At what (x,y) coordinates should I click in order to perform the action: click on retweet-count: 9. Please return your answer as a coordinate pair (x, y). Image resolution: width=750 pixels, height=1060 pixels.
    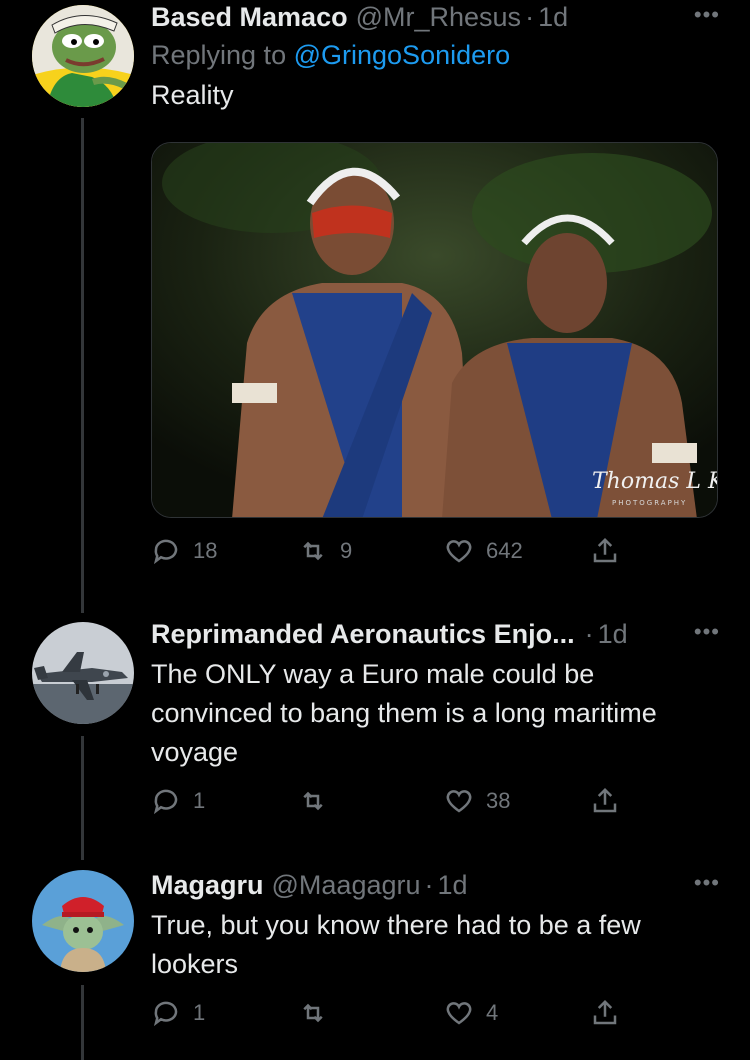
    Looking at the image, I should click on (346, 550).